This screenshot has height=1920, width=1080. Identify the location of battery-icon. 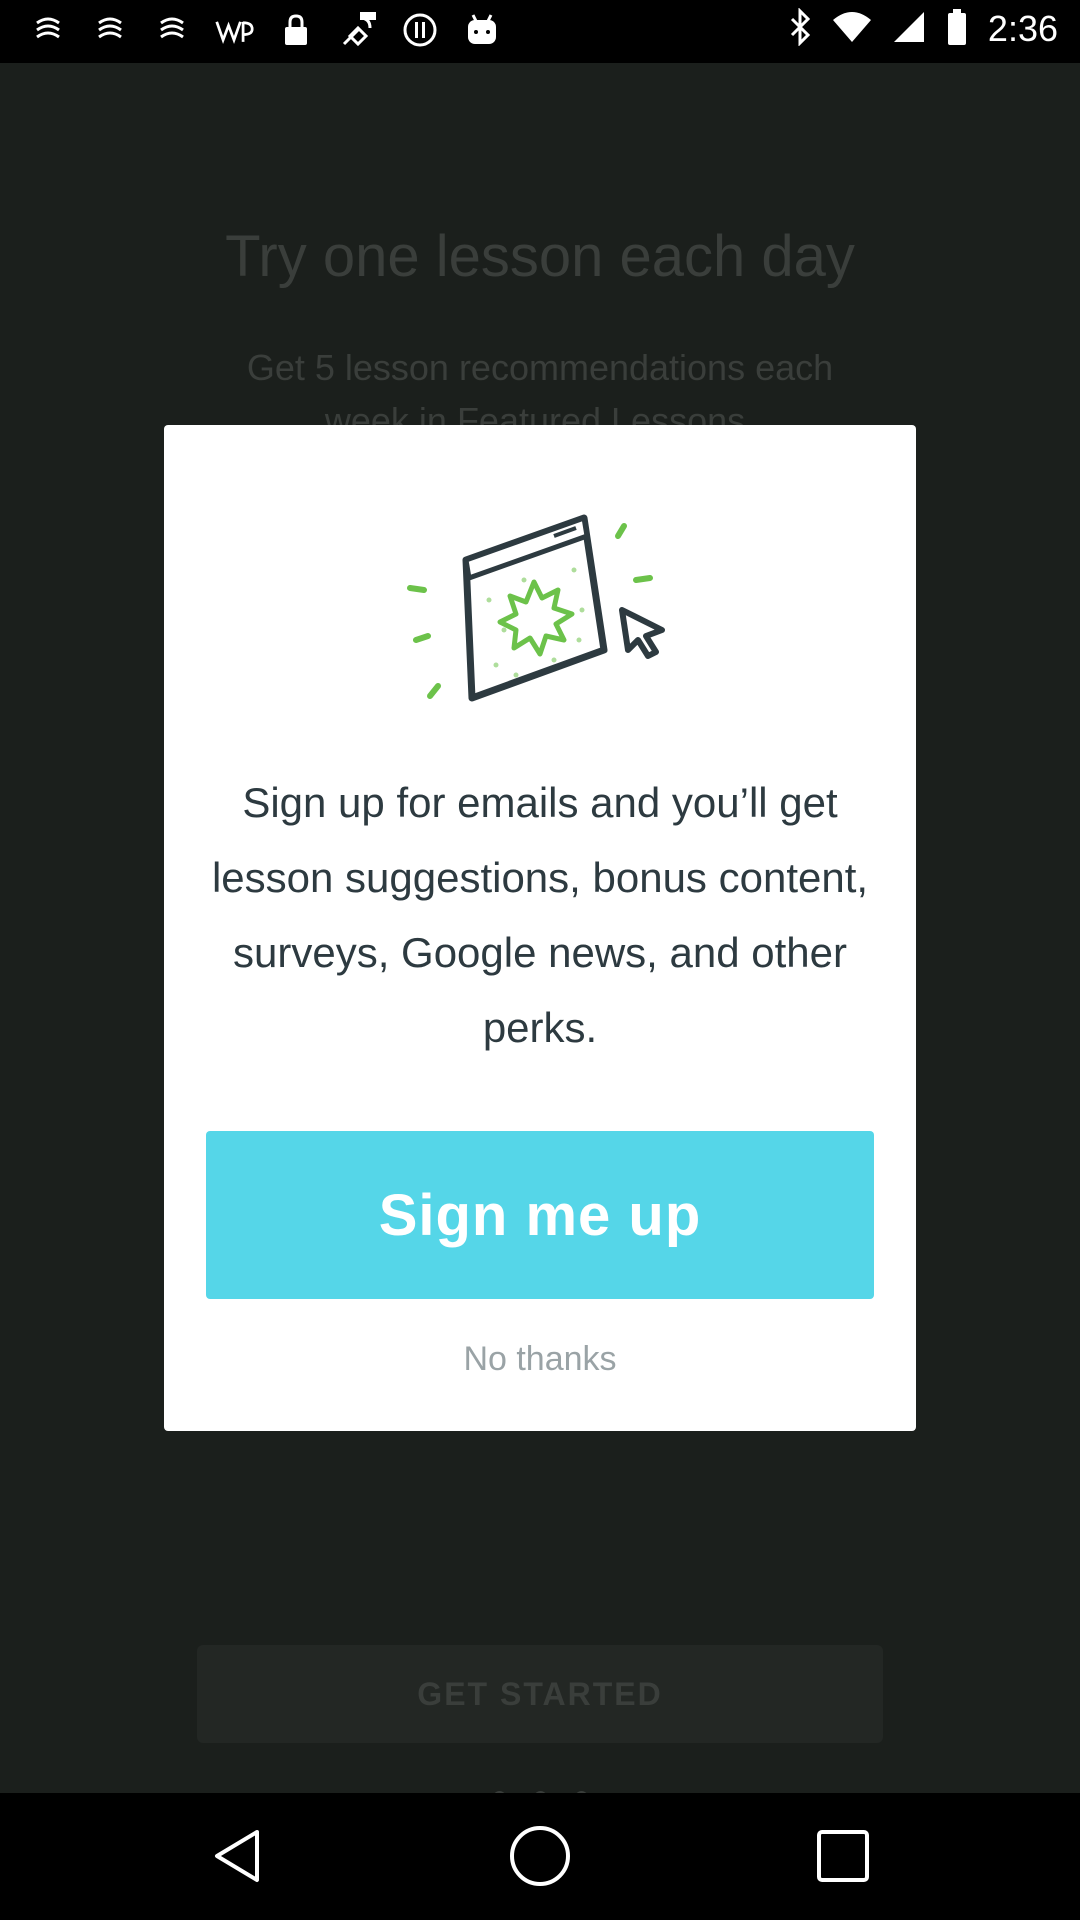
(957, 29).